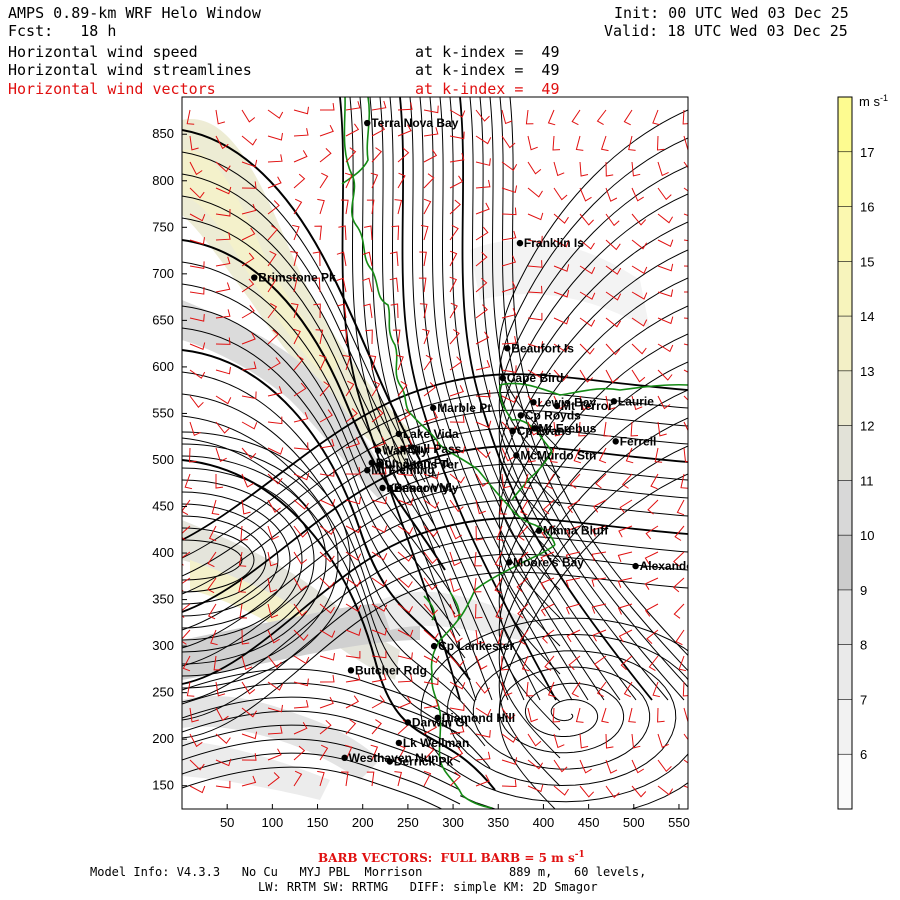  Describe the element at coordinates (558, 455) in the screenshot. I see `place-label: McMurdo Stn` at that location.